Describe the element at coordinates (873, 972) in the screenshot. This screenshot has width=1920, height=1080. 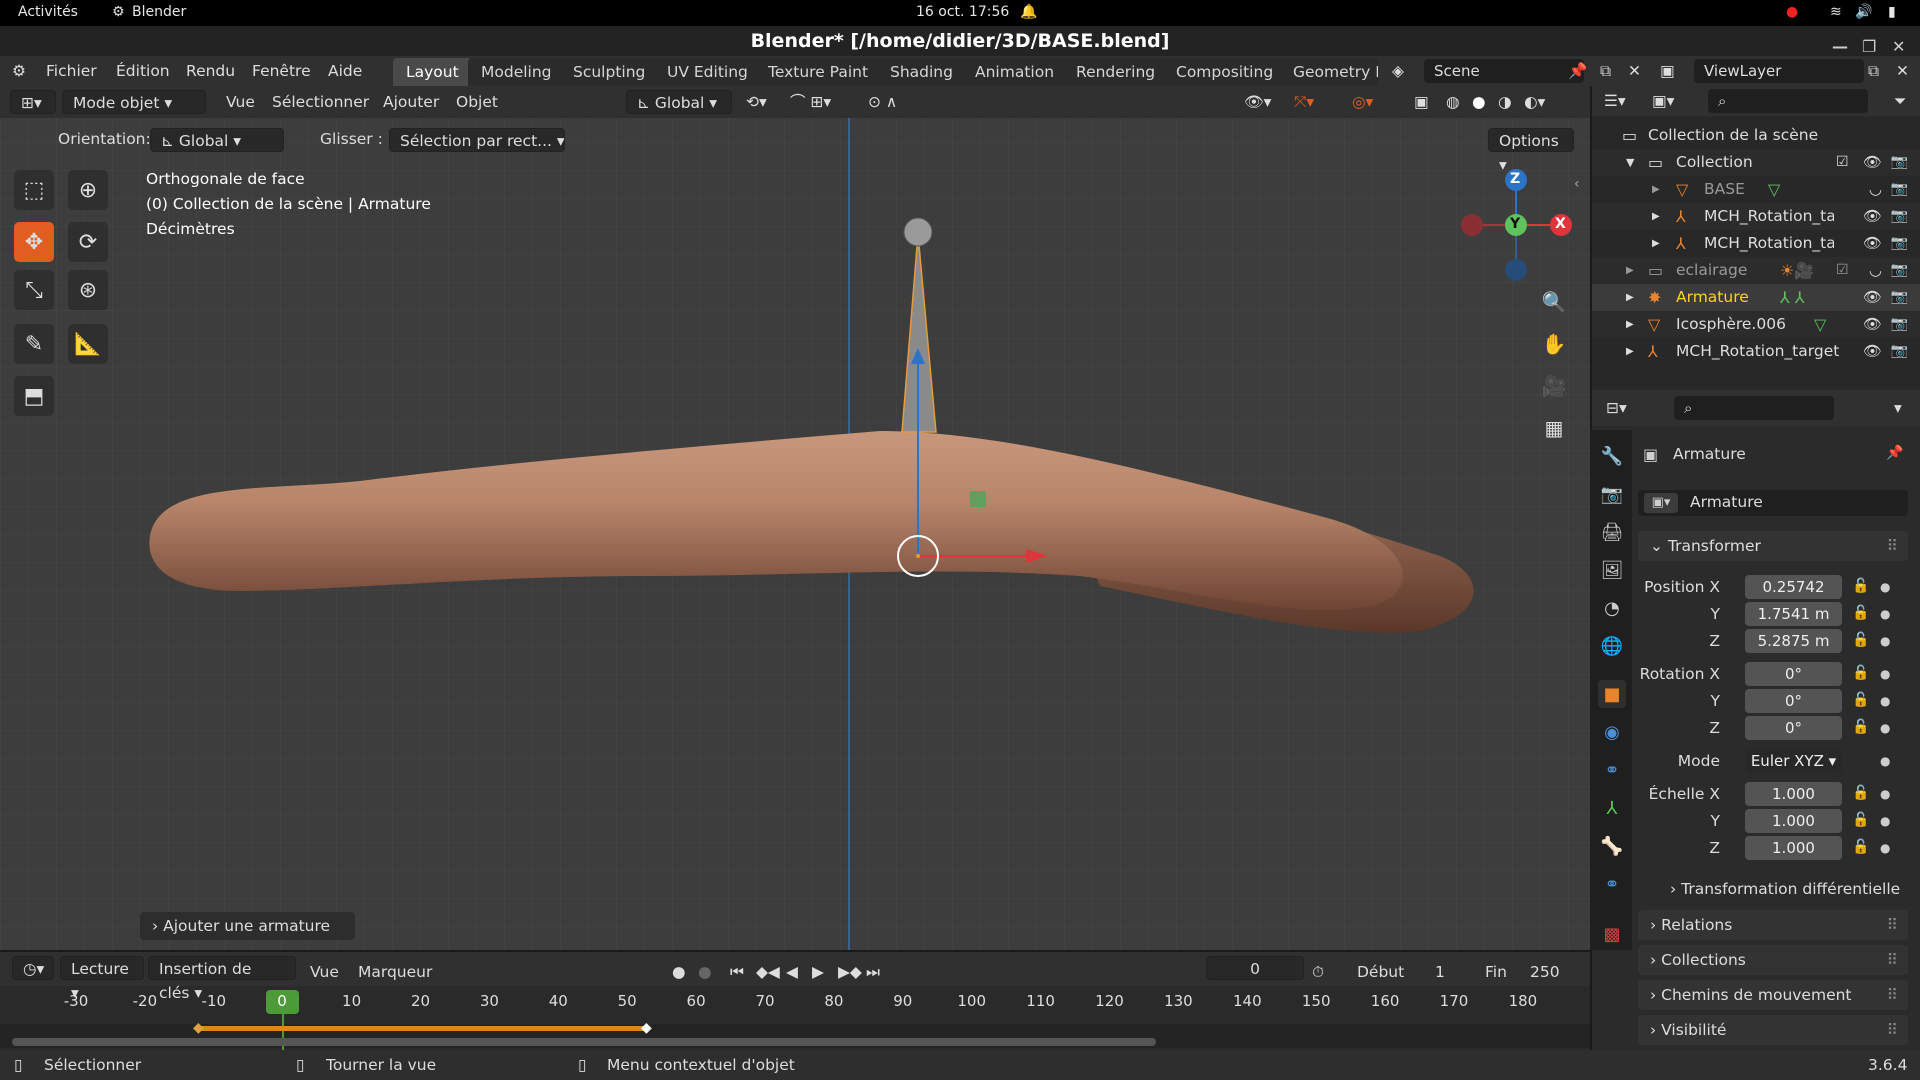
I see `jump-end-icon: ⏭` at that location.